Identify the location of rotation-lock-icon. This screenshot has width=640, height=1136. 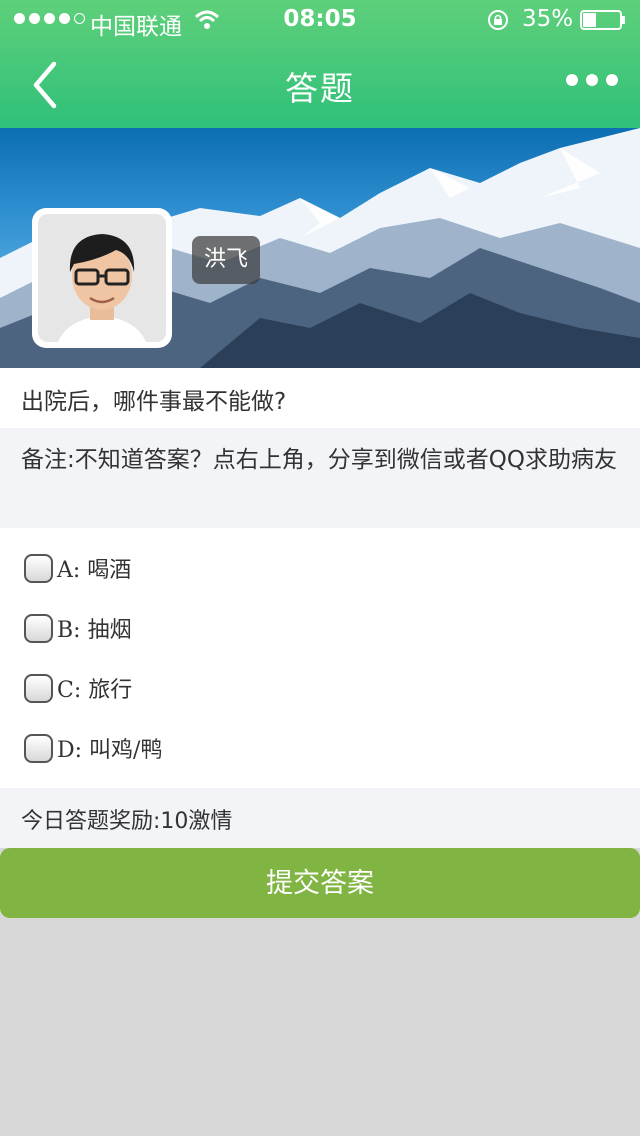
(498, 20).